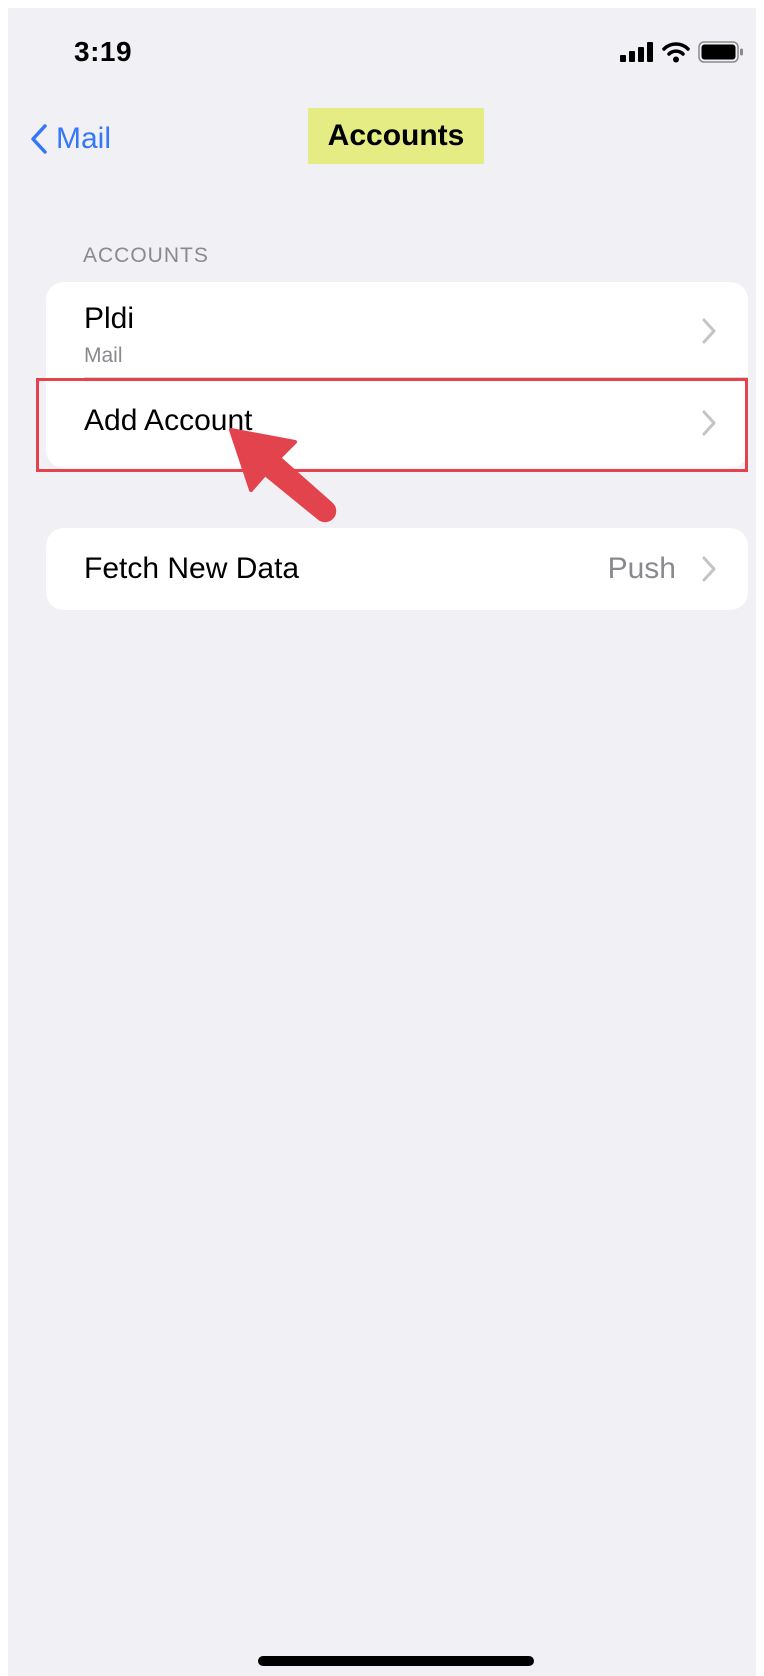  Describe the element at coordinates (641, 568) in the screenshot. I see `fetch-new-data-value: Push` at that location.